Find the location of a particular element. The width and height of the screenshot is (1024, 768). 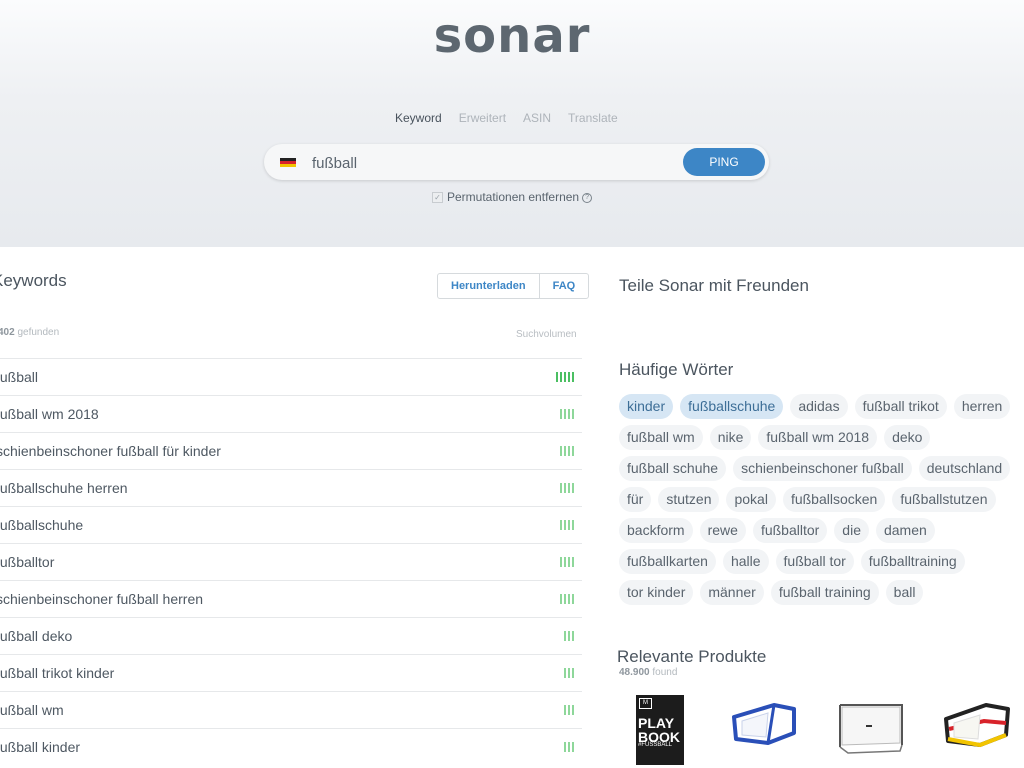

word-tag: adidas is located at coordinates (819, 406).